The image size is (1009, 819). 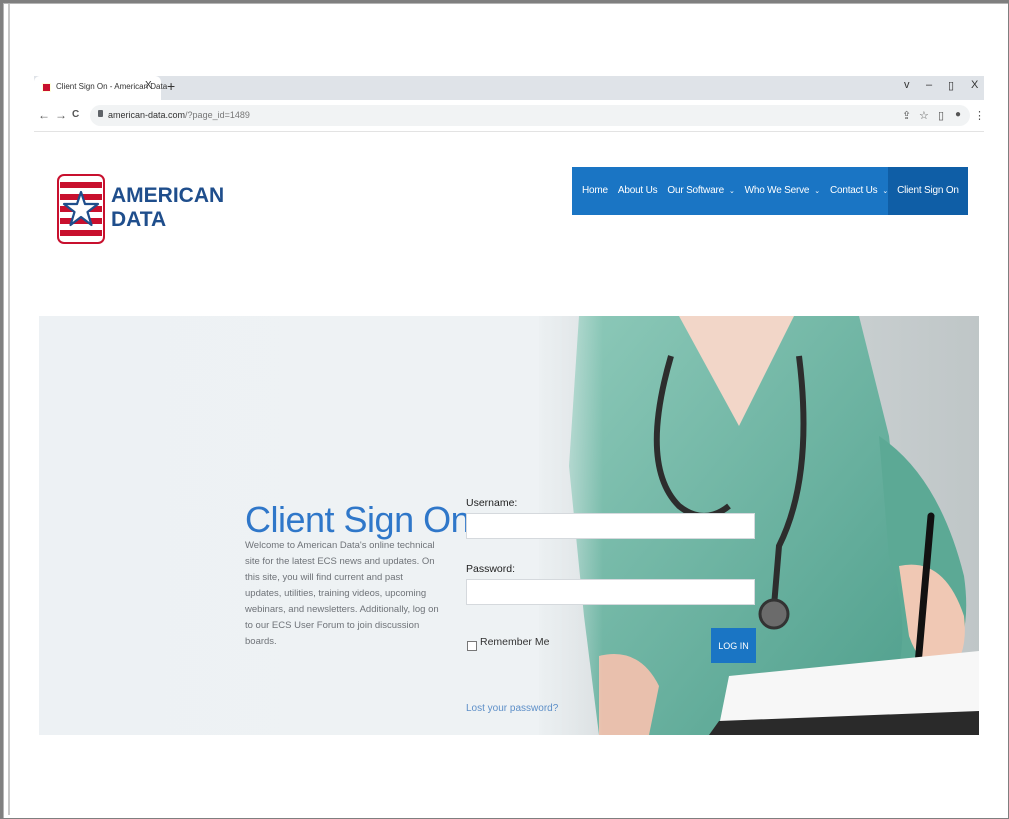 I want to click on lost-password-link: Lost your password?, so click(x=512, y=708).